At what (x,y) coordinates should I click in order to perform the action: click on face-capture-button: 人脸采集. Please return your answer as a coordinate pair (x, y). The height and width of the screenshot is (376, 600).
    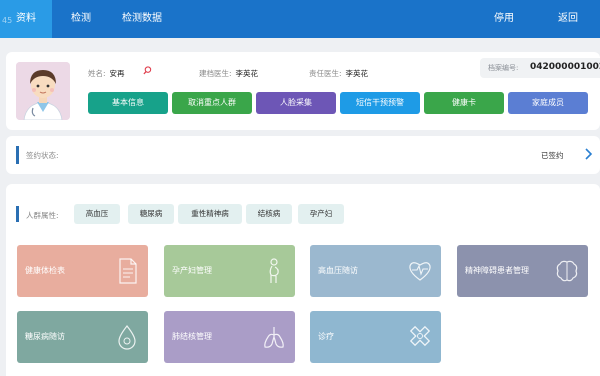
    Looking at the image, I should click on (296, 103).